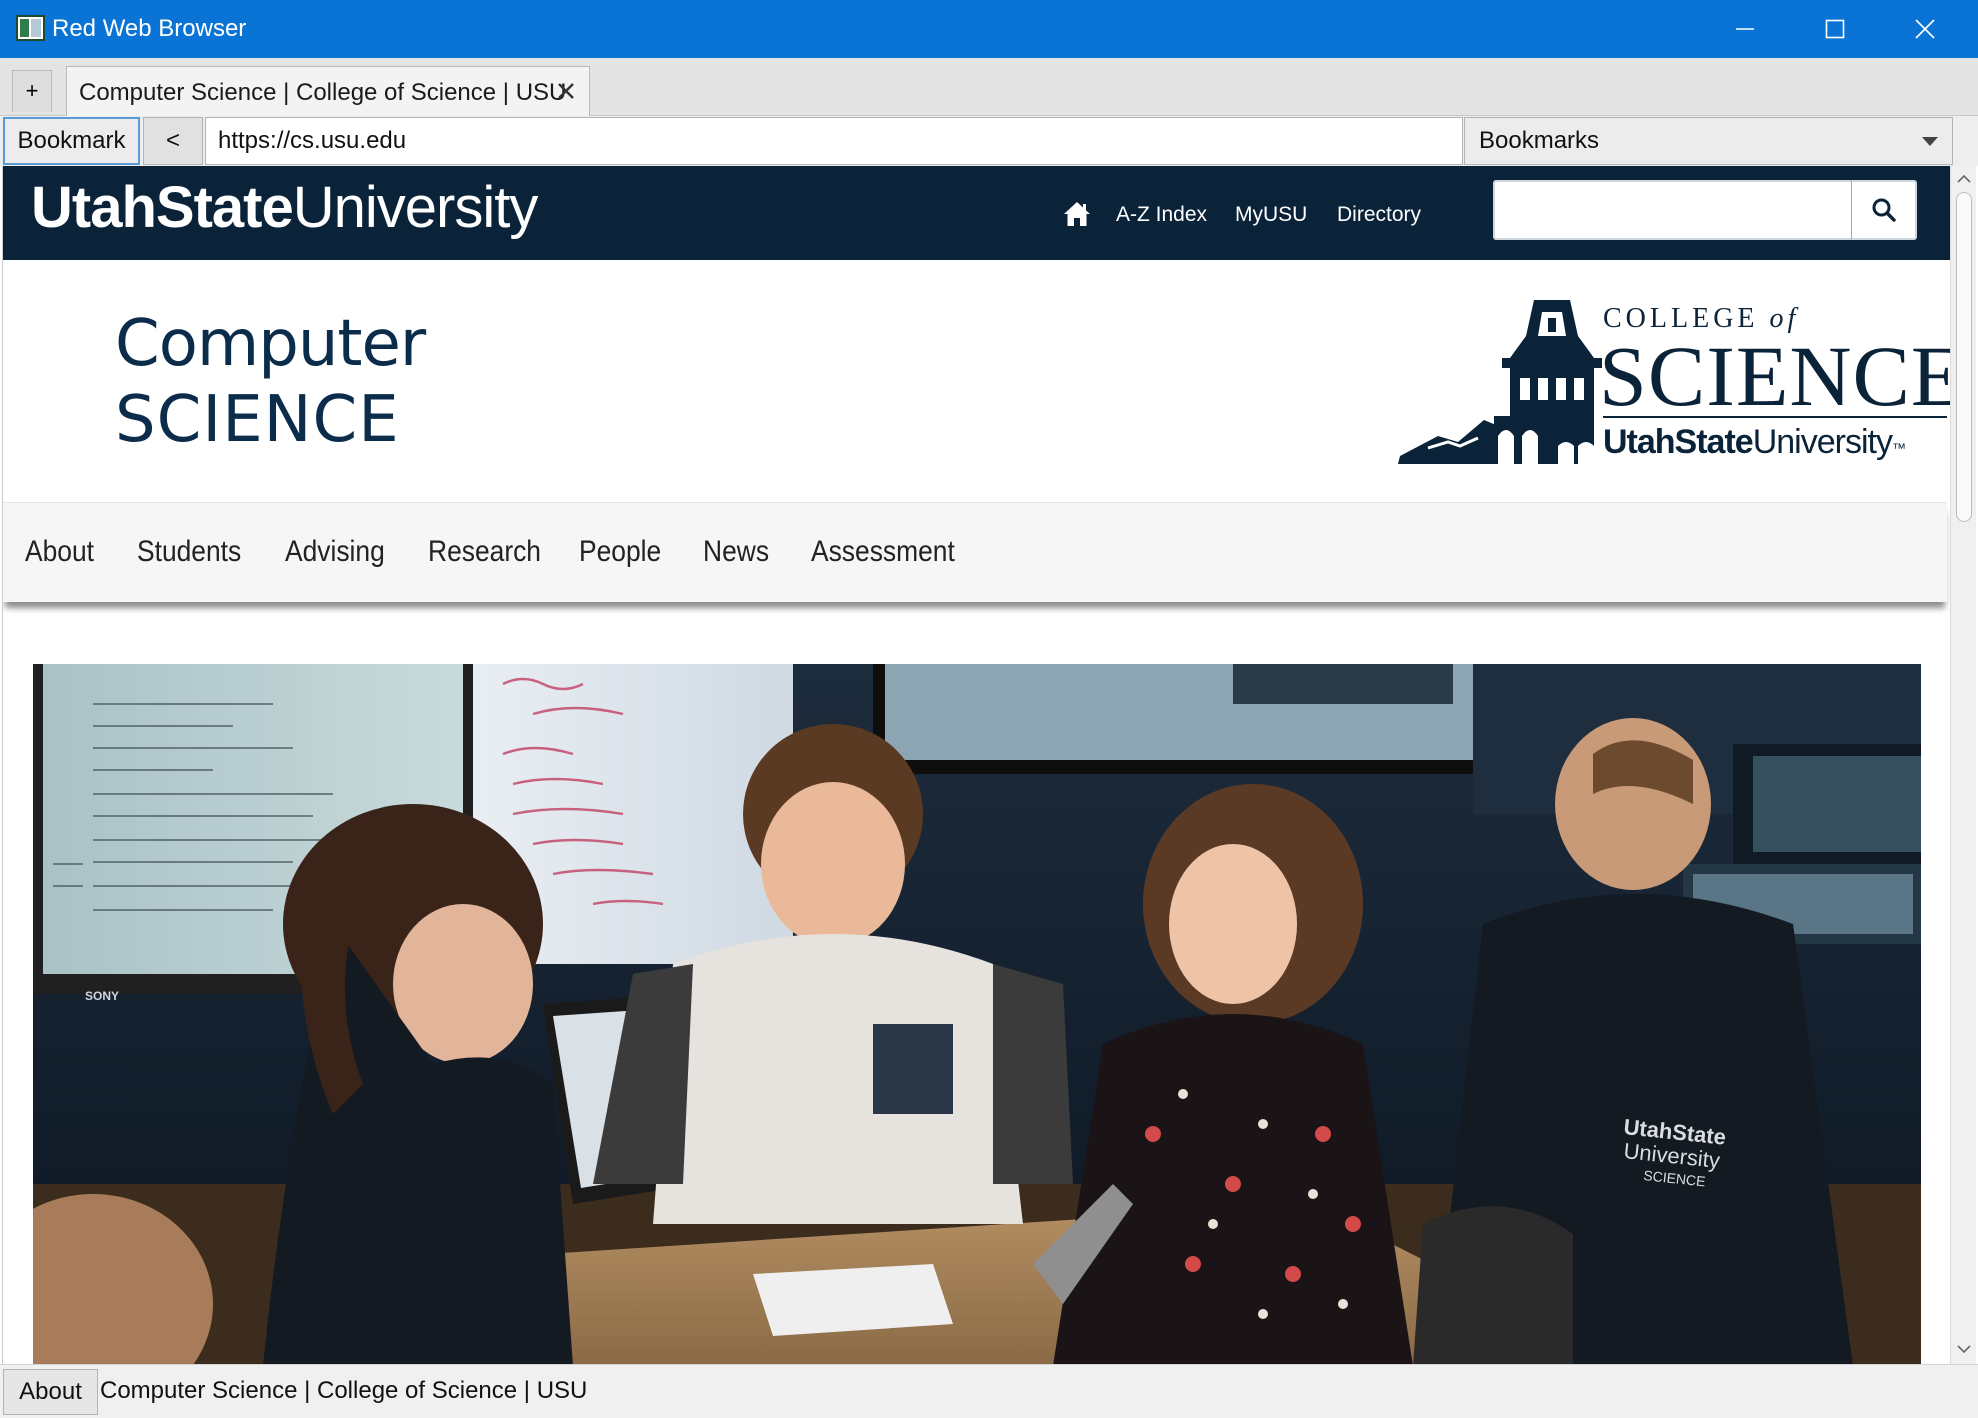  Describe the element at coordinates (1963, 765) in the screenshot. I see `vertical-scrollbar` at that location.